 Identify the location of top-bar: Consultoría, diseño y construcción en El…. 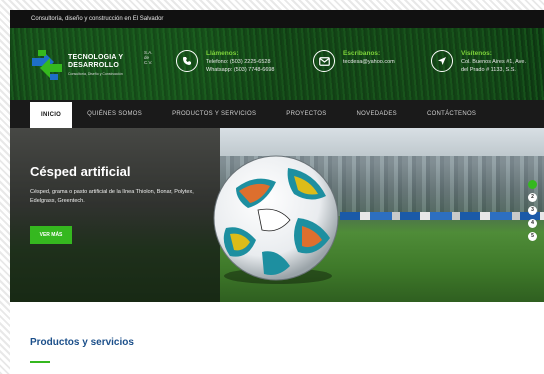
(277, 19).